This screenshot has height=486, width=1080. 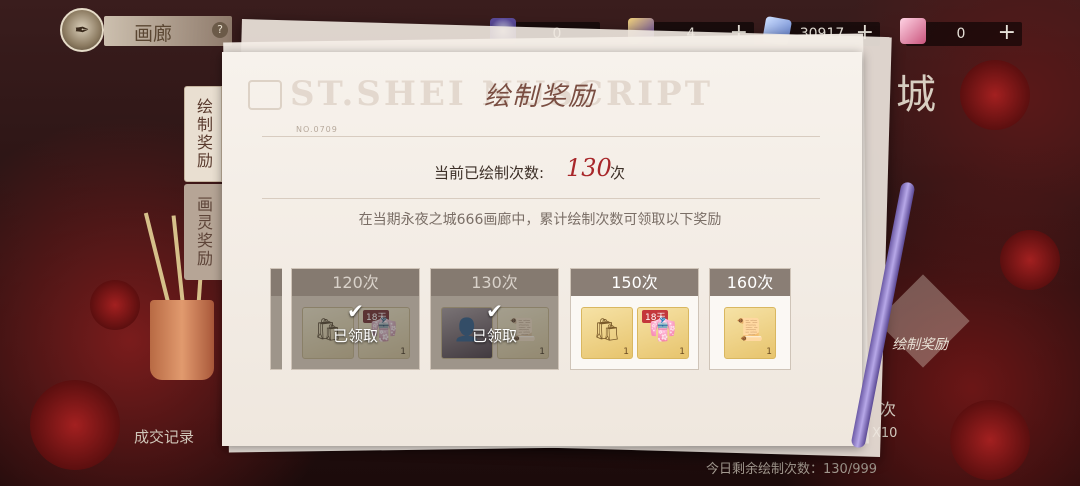 I want to click on reward-item: 18天 👘 1, so click(x=663, y=333).